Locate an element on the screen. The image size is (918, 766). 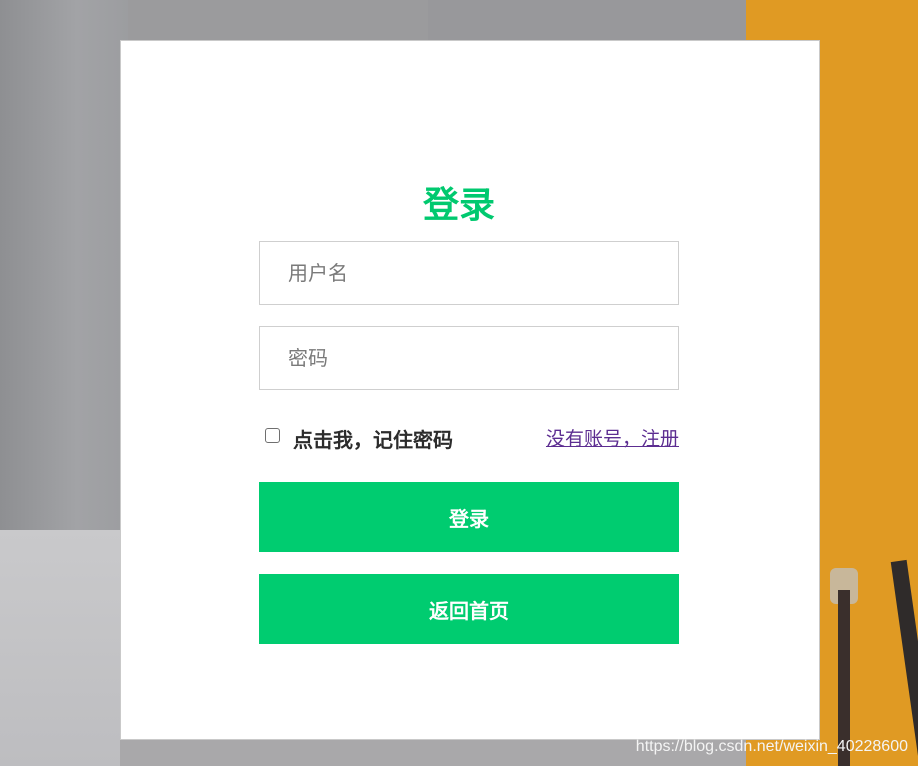
back-home-button: 返回首页 is located at coordinates (469, 609).